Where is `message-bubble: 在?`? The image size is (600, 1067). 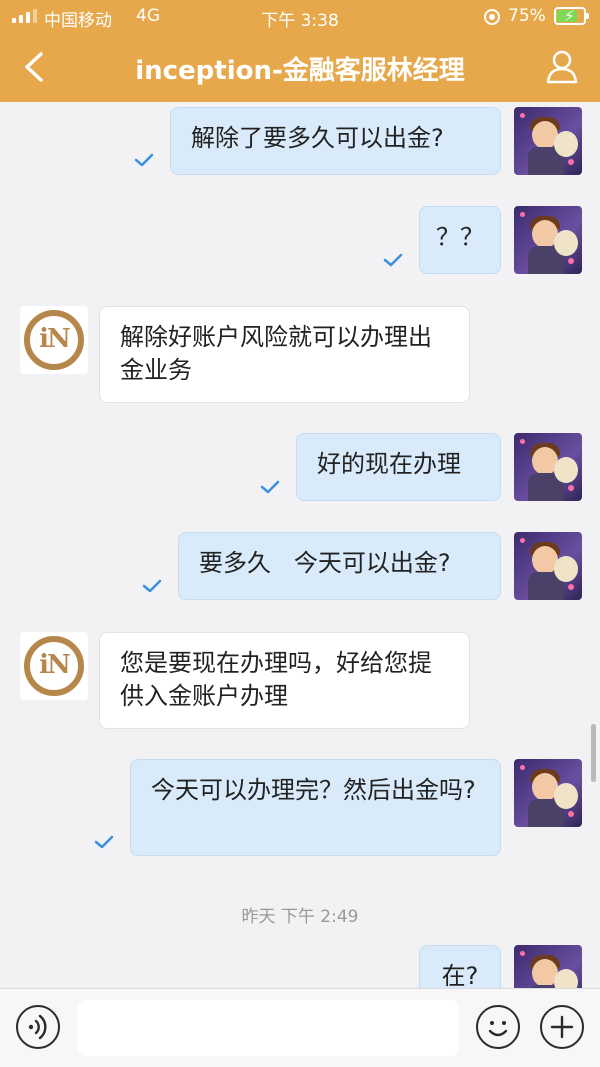
message-bubble: 在? is located at coordinates (460, 966).